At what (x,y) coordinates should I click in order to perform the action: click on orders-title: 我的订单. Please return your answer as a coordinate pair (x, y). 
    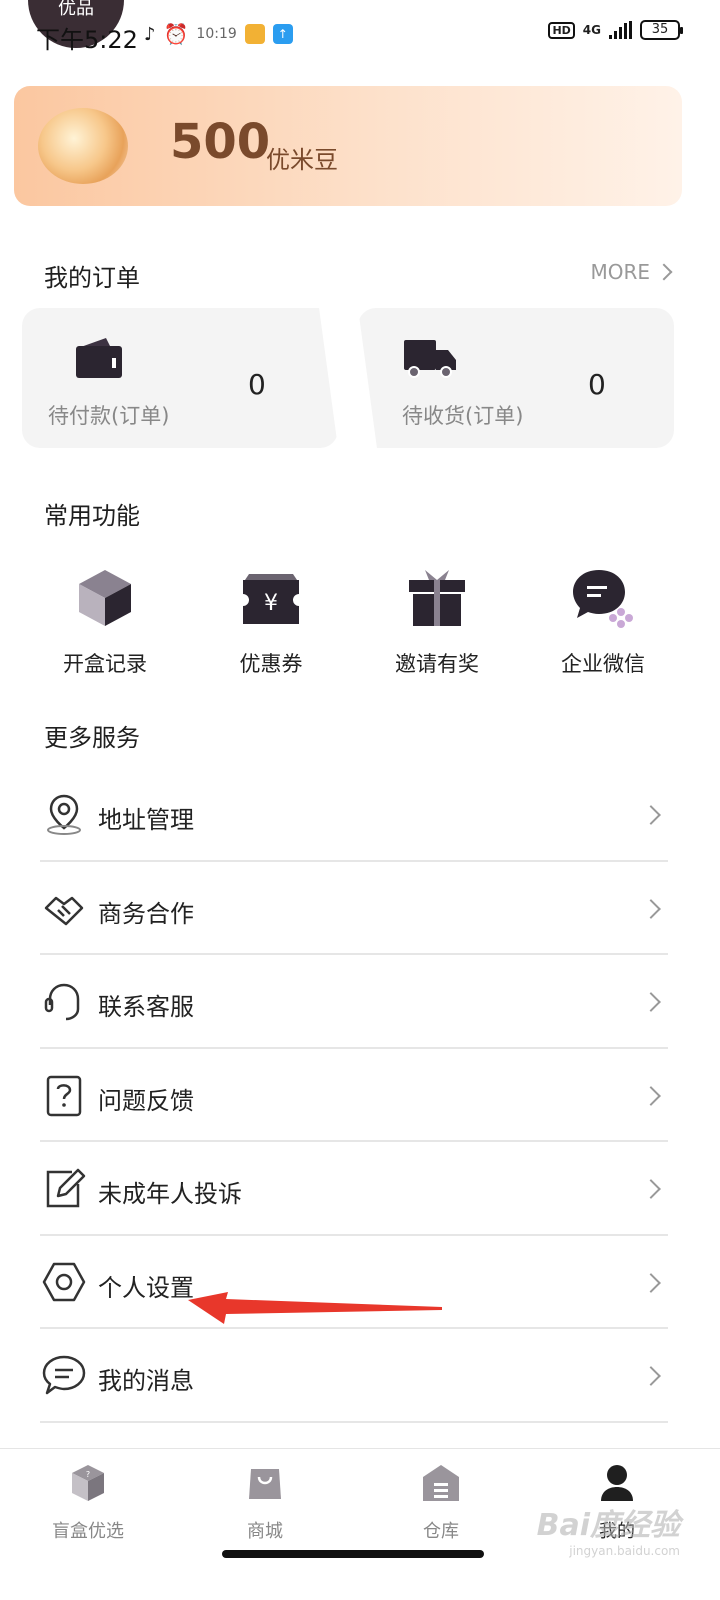
    Looking at the image, I should click on (92, 278).